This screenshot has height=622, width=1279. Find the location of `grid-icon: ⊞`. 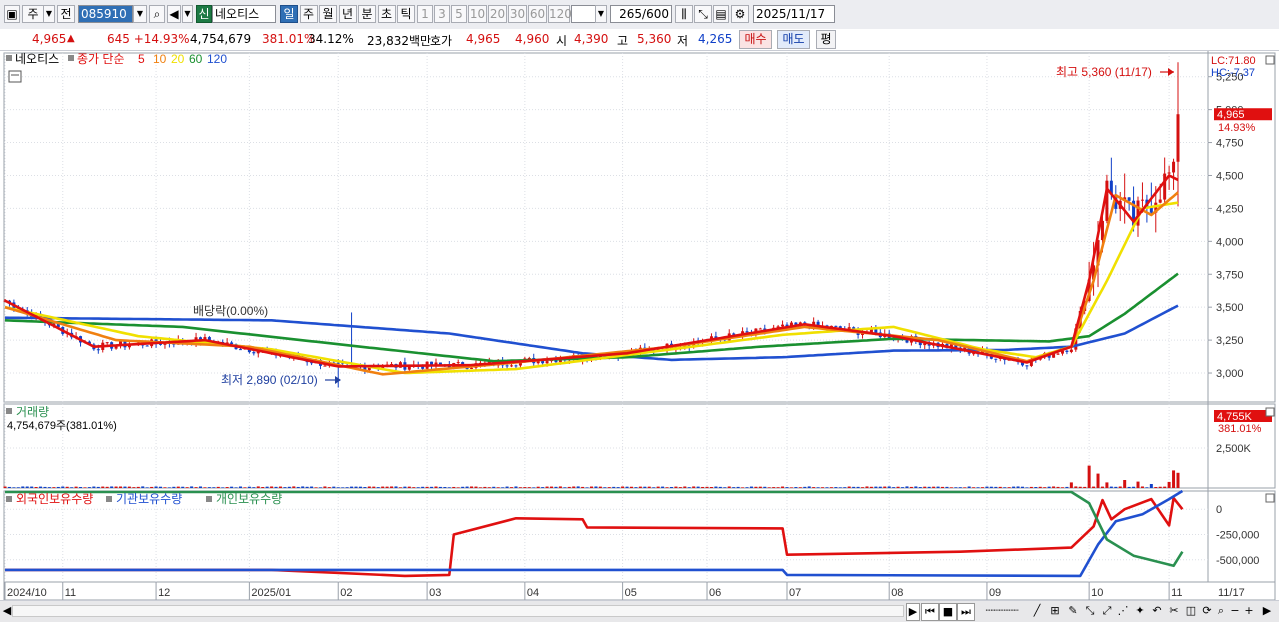

grid-icon: ⊞ is located at coordinates (1055, 611).